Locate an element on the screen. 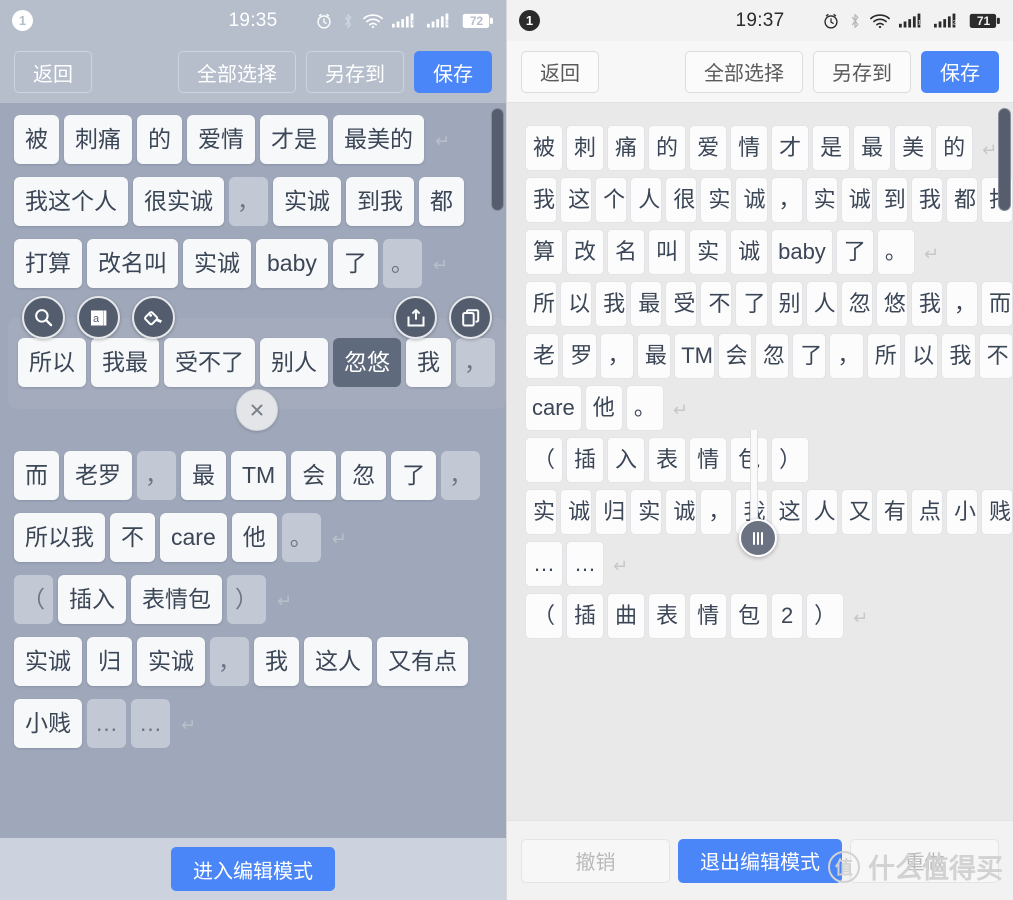 The height and width of the screenshot is (900, 1013). word-chip: baby is located at coordinates (292, 263).